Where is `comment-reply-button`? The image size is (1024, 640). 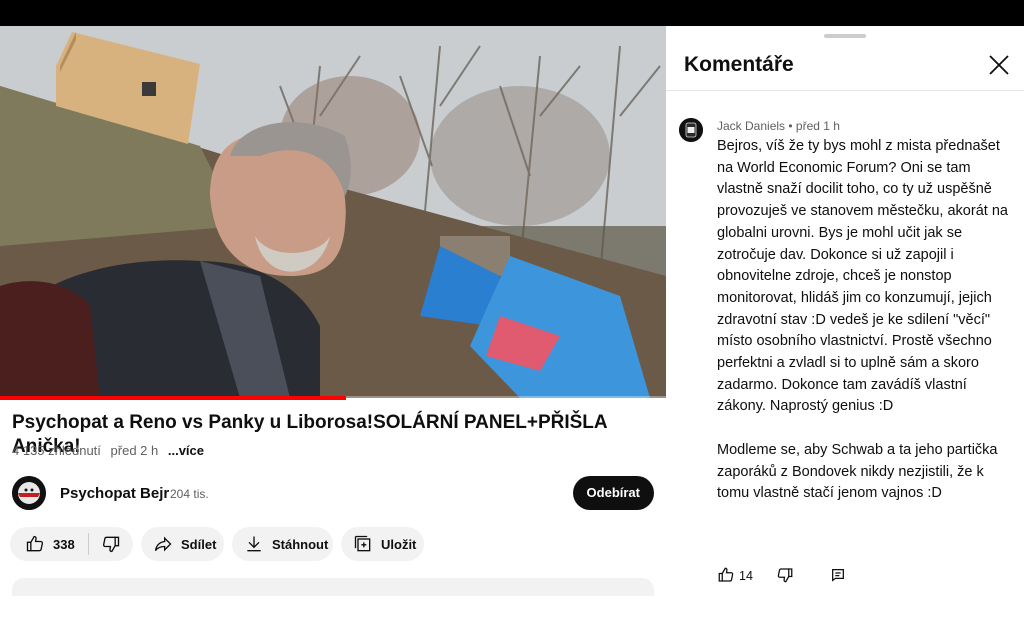
comment-reply-button is located at coordinates (838, 576).